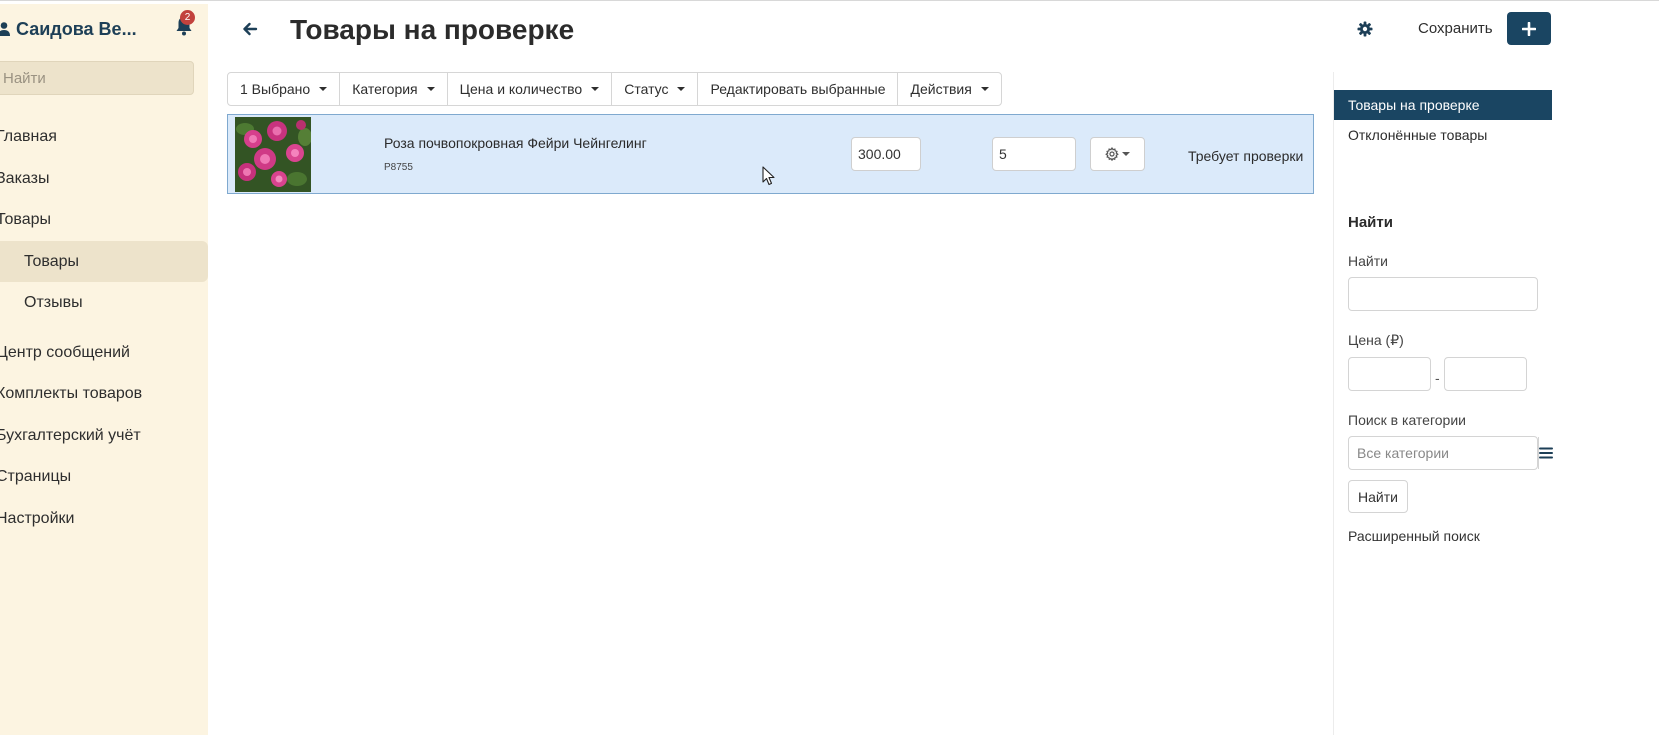  I want to click on sidebar-item-pages: Страницы, so click(104, 477).